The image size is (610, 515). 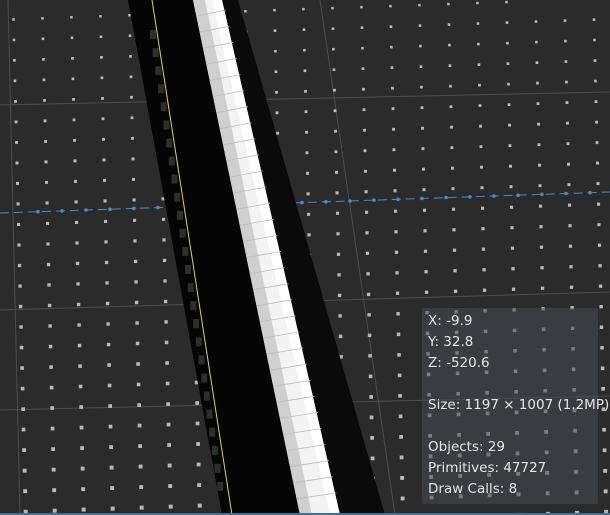 What do you see at coordinates (467, 447) in the screenshot?
I see `objects-count: Objects: 29` at bounding box center [467, 447].